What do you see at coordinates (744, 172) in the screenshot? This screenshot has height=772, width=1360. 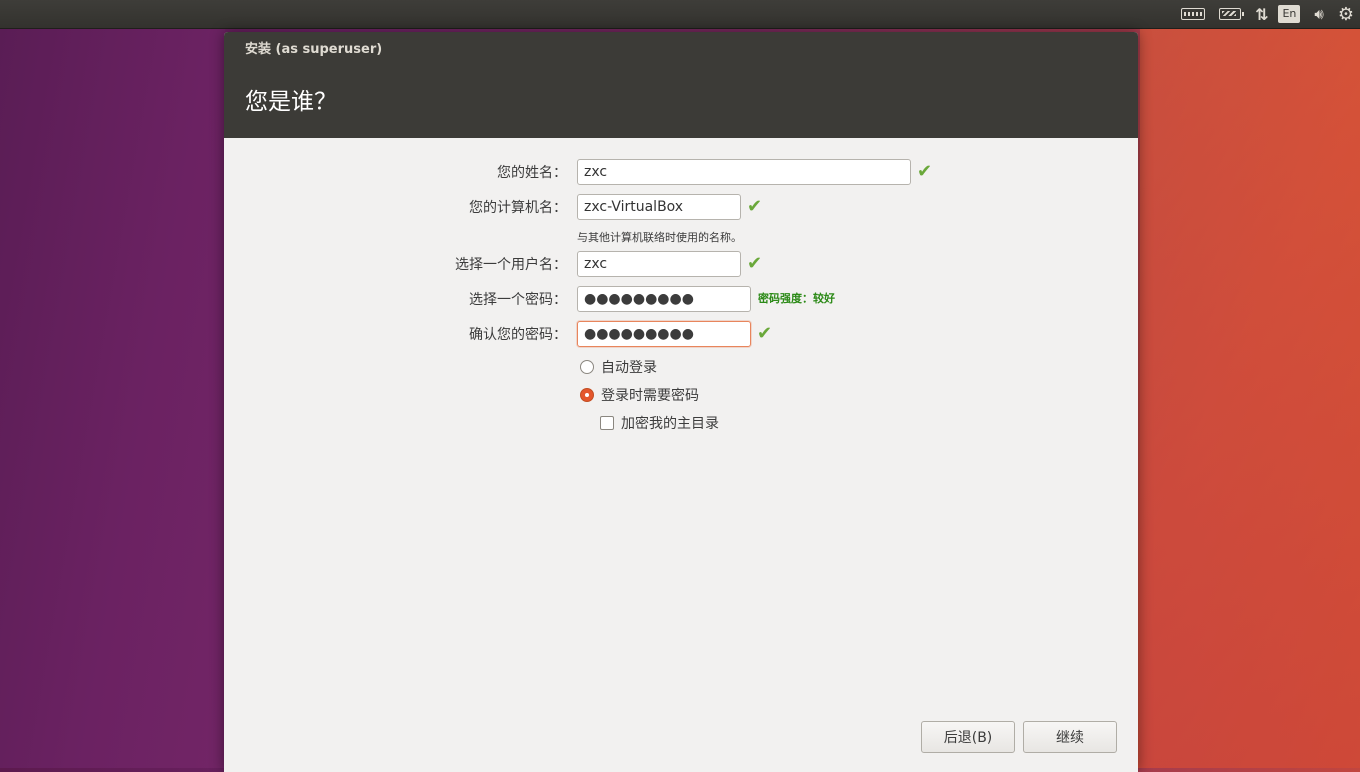 I see `name-input: zxc` at bounding box center [744, 172].